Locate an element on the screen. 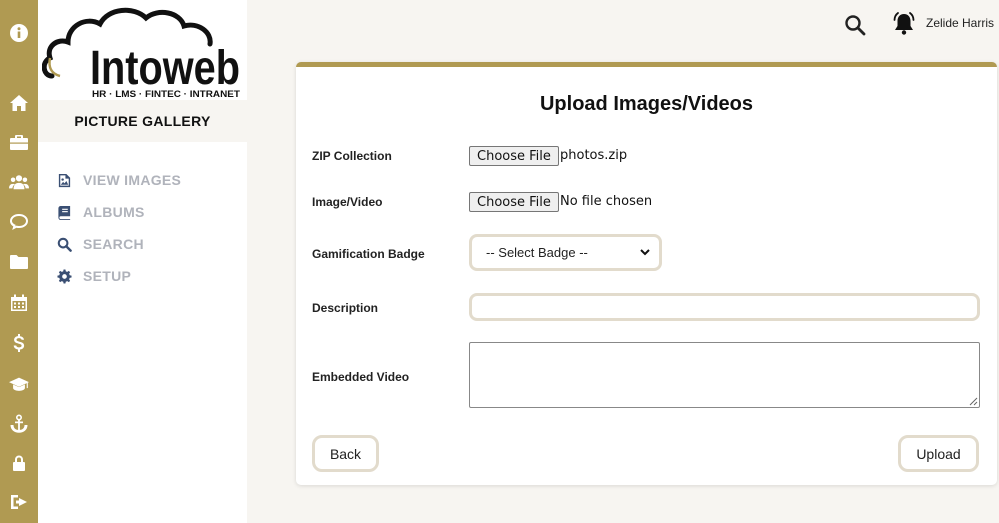 The height and width of the screenshot is (523, 999). page-title: Upload Images/Videos is located at coordinates (646, 104).